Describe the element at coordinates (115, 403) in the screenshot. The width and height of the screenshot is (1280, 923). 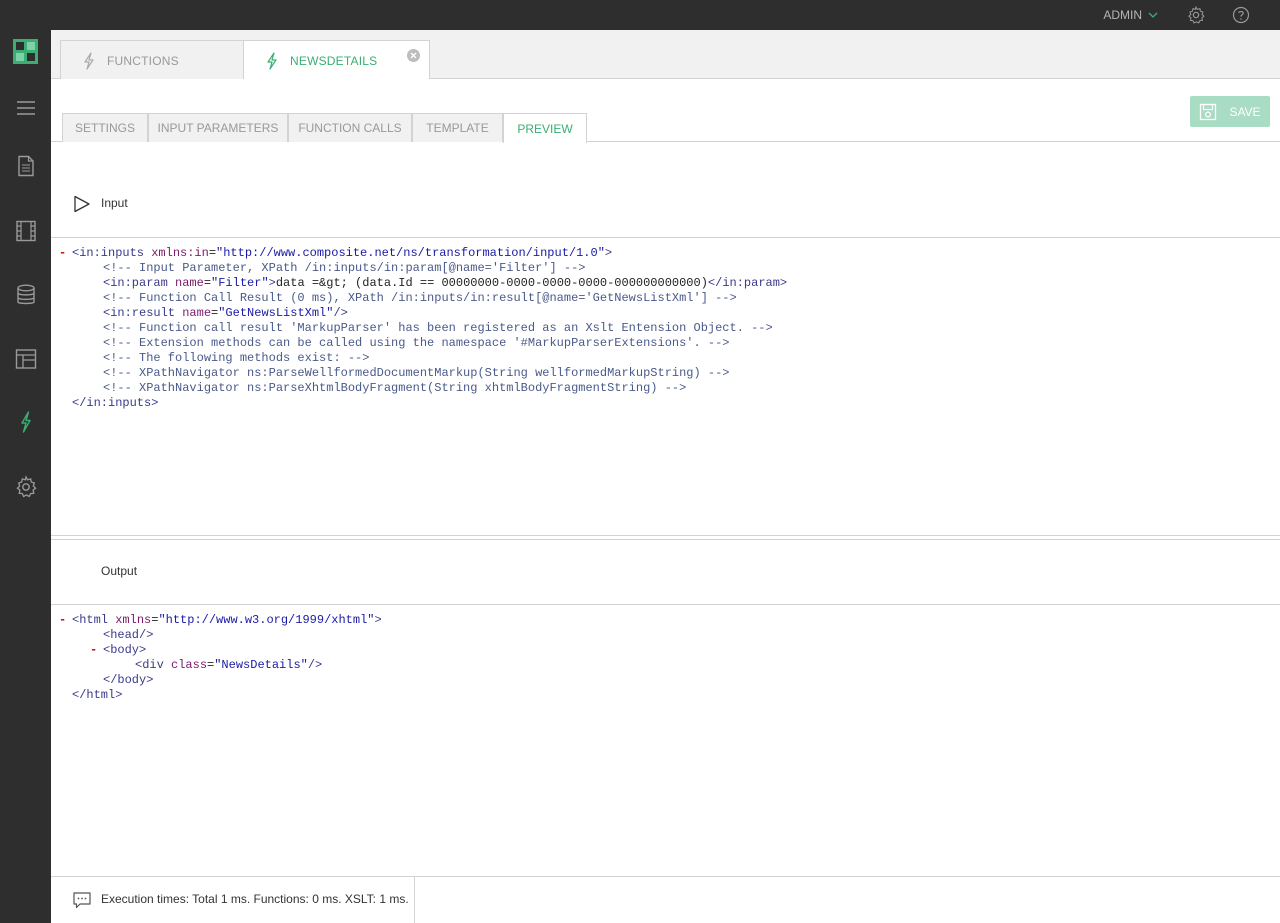
I see `code-line: </in:inputs>` at that location.